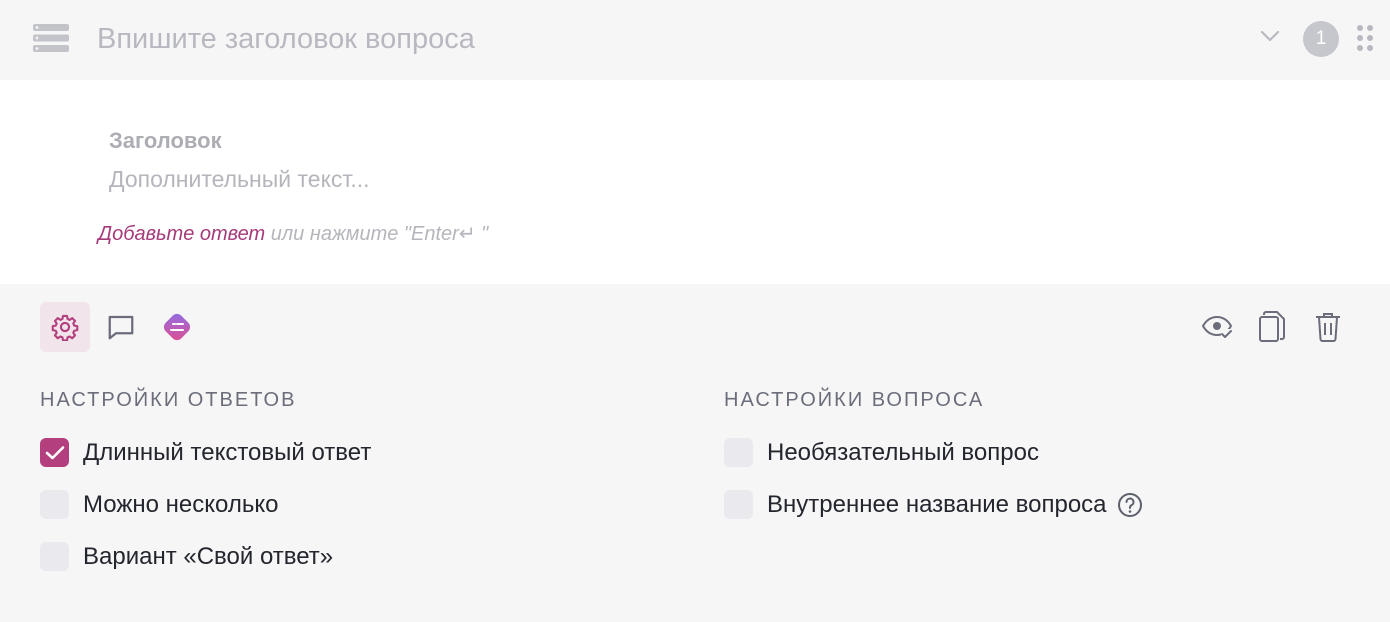  I want to click on question-title-input: Впишите заголовок вопроса, so click(286, 39).